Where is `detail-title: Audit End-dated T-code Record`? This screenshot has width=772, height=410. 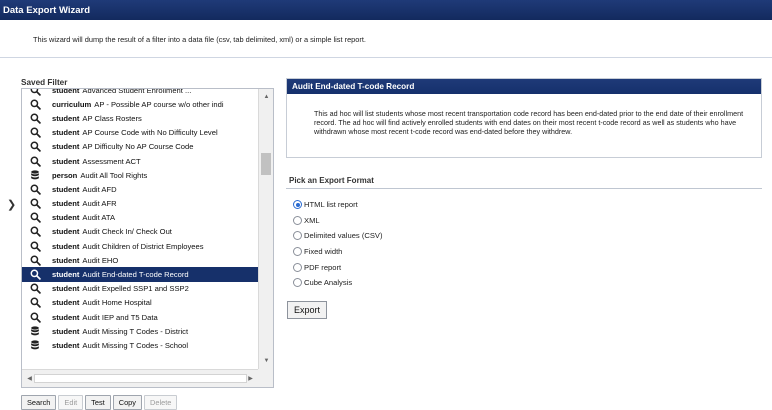 detail-title: Audit End-dated T-code Record is located at coordinates (524, 86).